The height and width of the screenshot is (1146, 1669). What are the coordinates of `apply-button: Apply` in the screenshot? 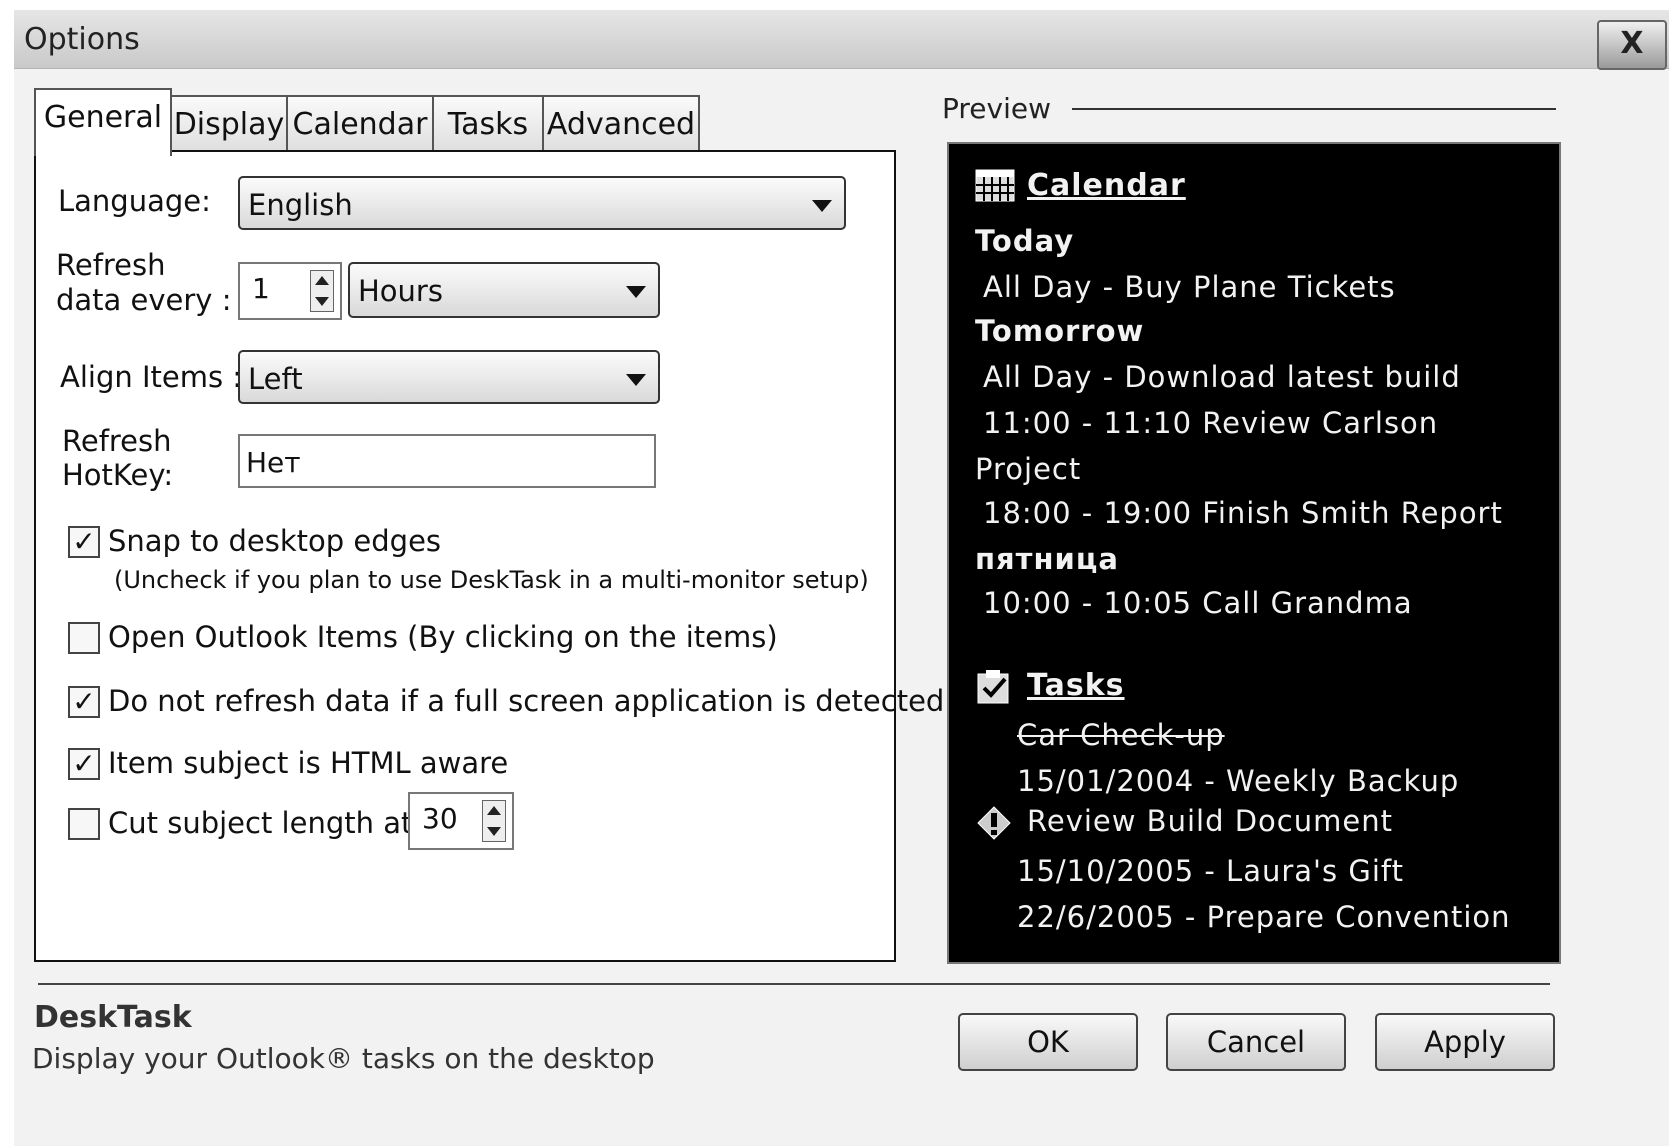 It's located at (1465, 1042).